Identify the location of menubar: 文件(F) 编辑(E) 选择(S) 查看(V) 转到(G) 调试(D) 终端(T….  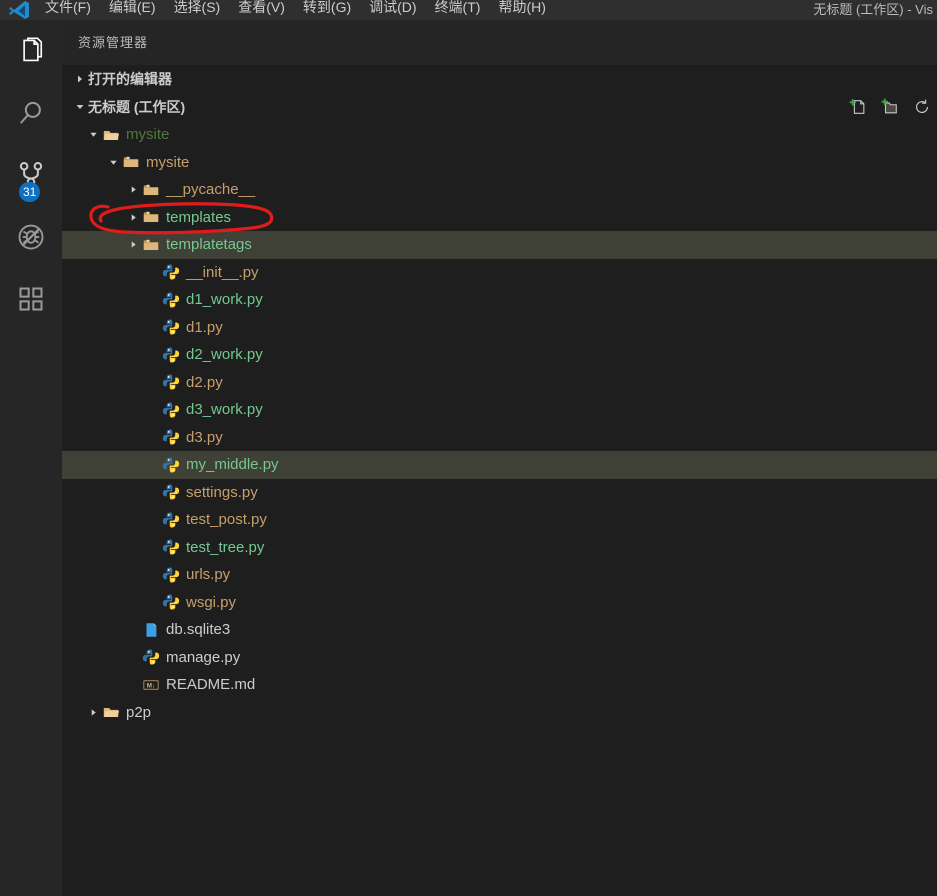
(295, 10).